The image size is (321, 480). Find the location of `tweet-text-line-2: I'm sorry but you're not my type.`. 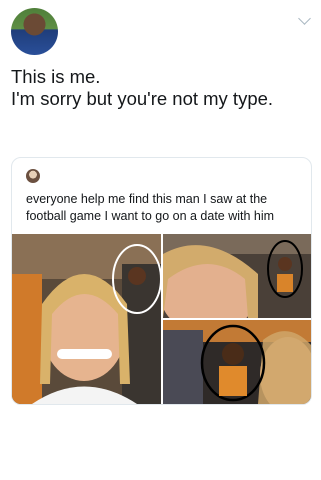

tweet-text-line-2: I'm sorry but you're not my type. is located at coordinates (142, 98).